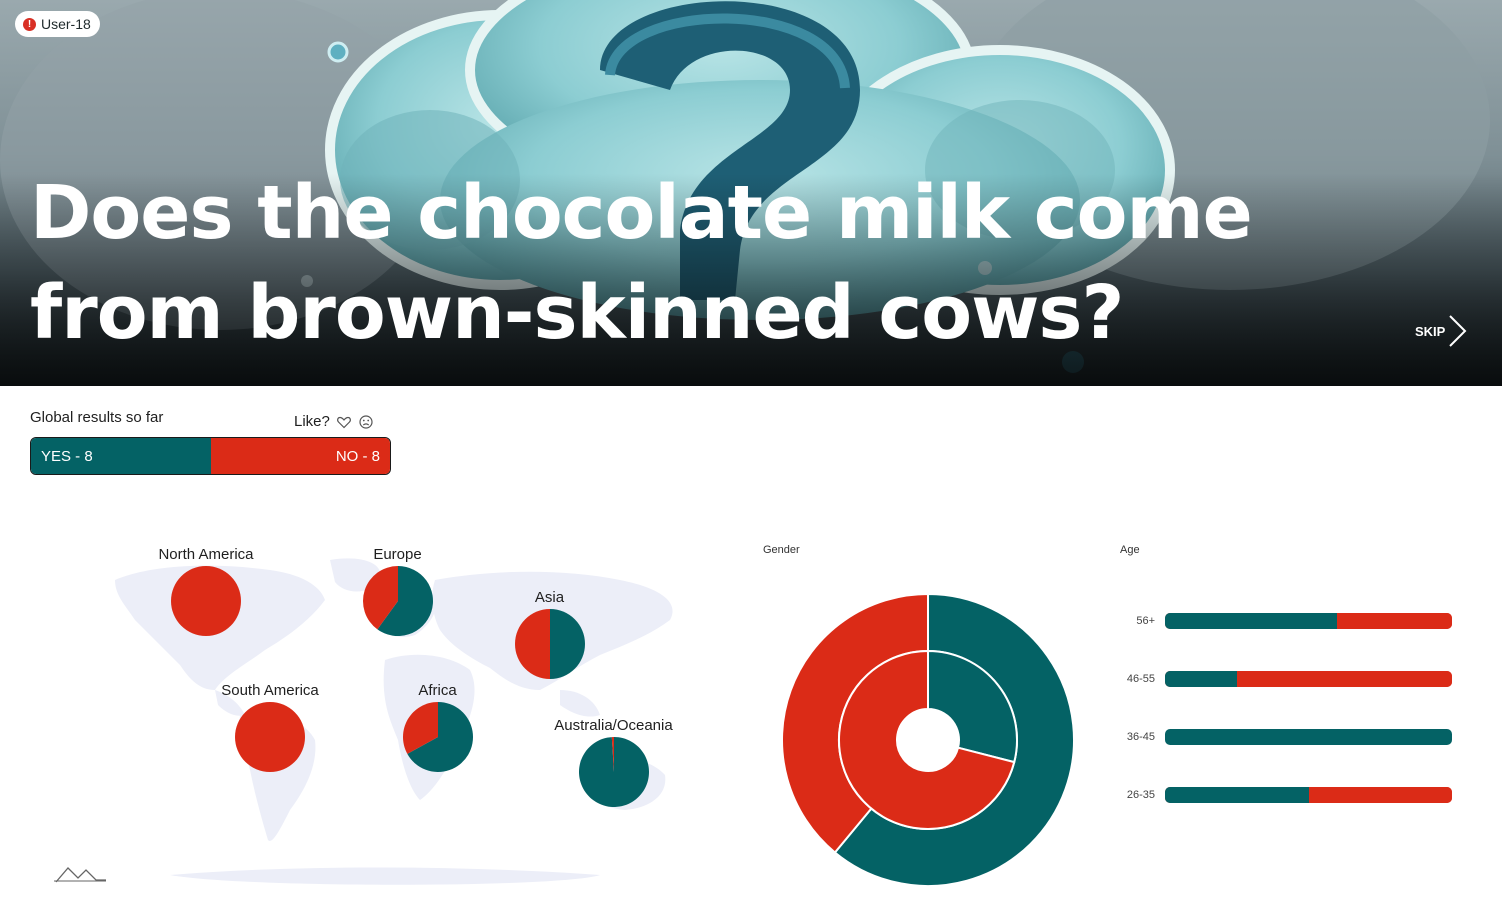  What do you see at coordinates (29, 24) in the screenshot?
I see `alert-icon: !` at bounding box center [29, 24].